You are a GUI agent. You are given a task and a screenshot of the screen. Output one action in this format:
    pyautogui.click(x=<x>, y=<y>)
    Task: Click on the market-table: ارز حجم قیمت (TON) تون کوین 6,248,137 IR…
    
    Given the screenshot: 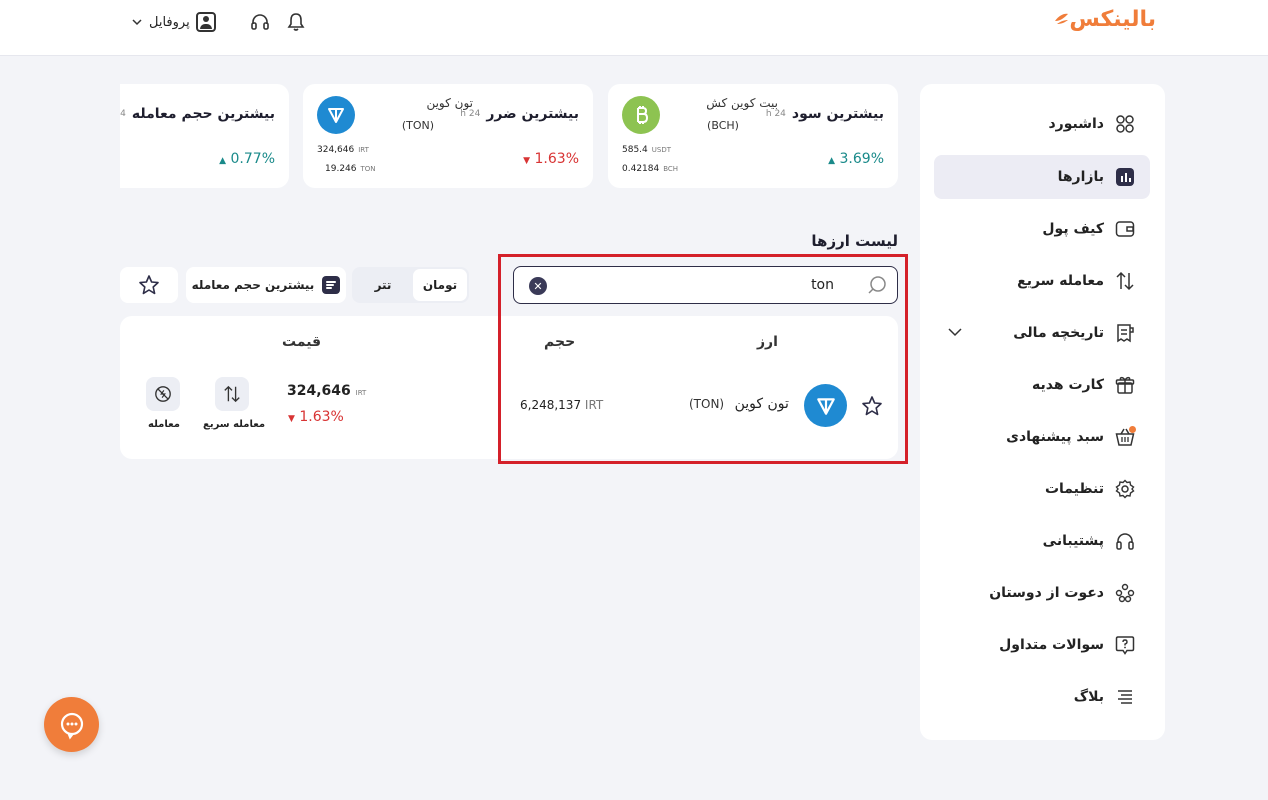 What is the action you would take?
    pyautogui.click(x=509, y=387)
    